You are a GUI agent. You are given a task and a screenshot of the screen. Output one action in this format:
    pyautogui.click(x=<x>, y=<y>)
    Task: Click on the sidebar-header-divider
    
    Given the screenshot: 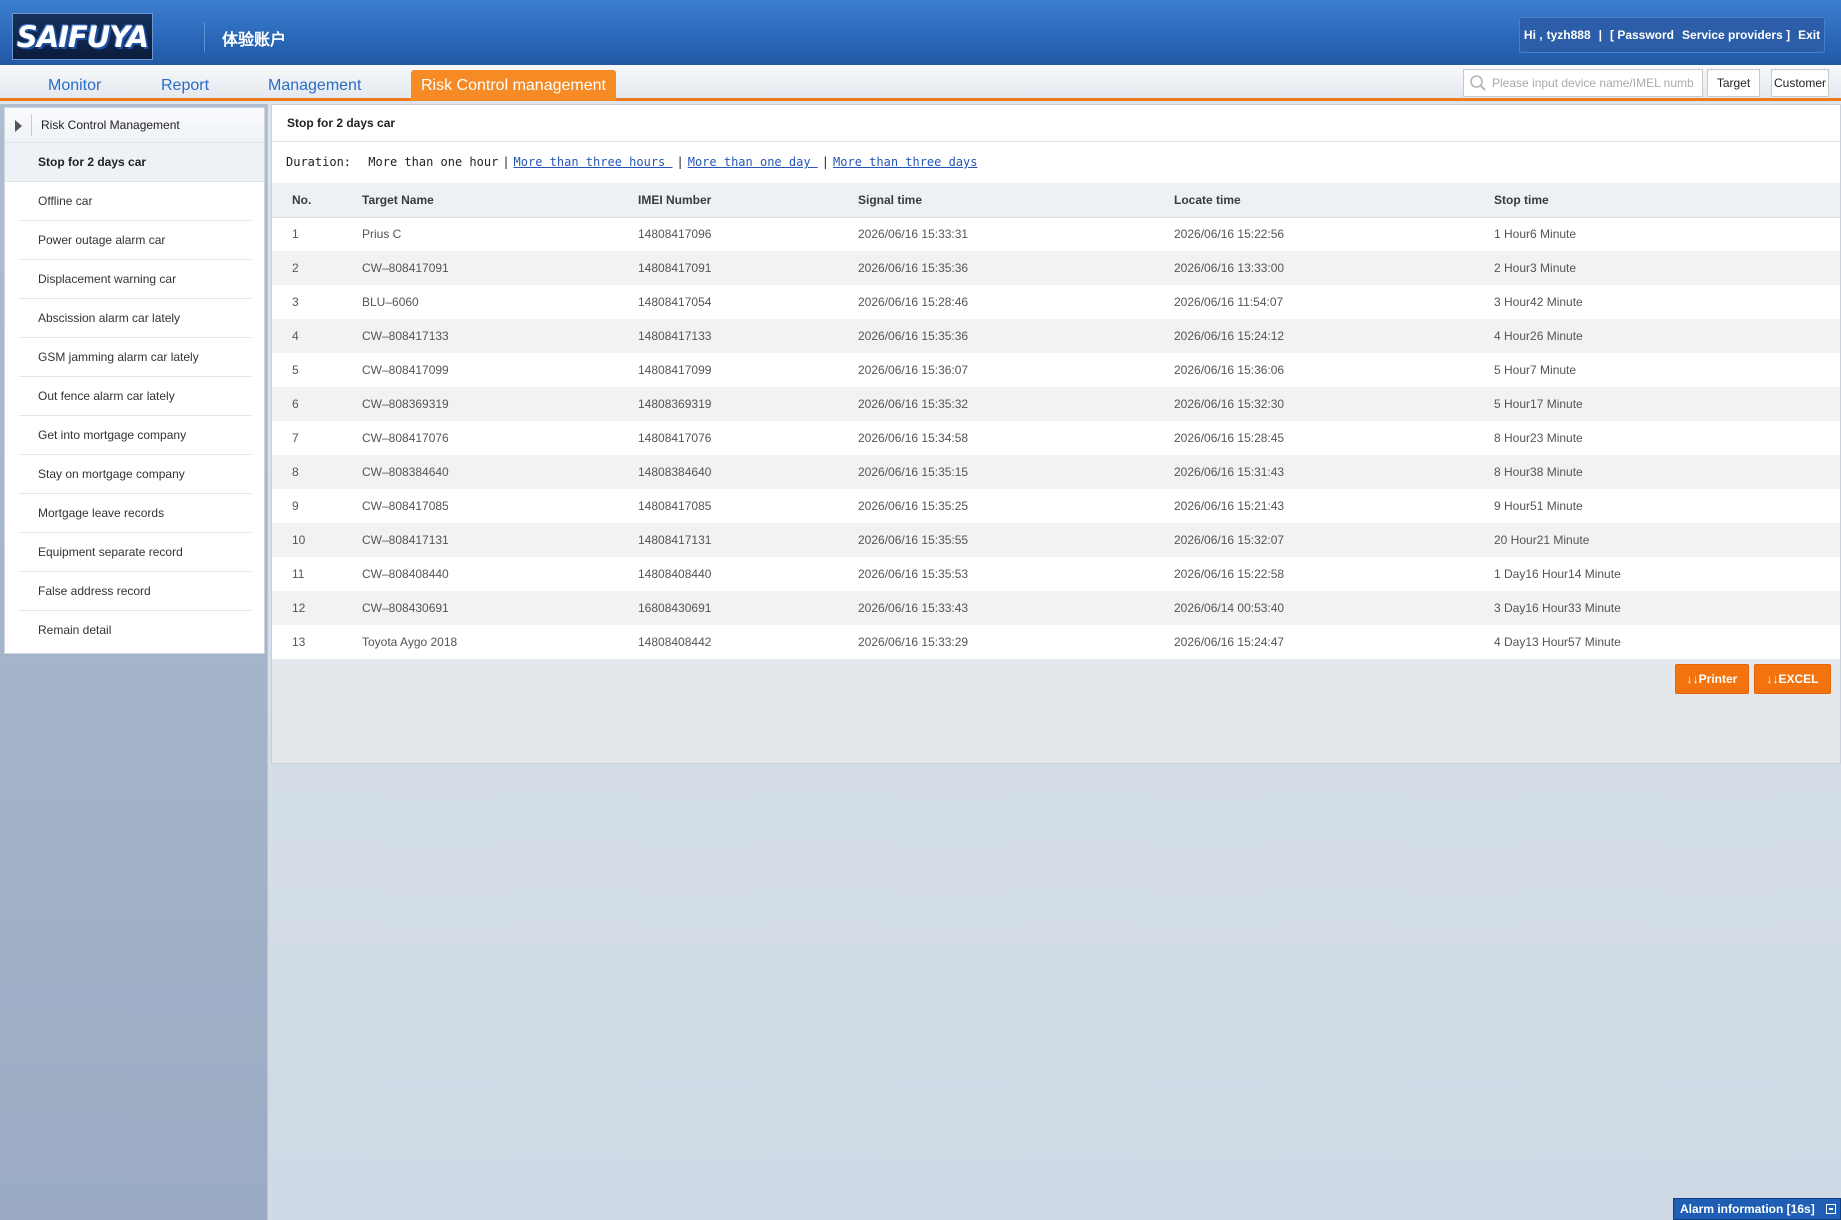 What is the action you would take?
    pyautogui.click(x=31, y=125)
    